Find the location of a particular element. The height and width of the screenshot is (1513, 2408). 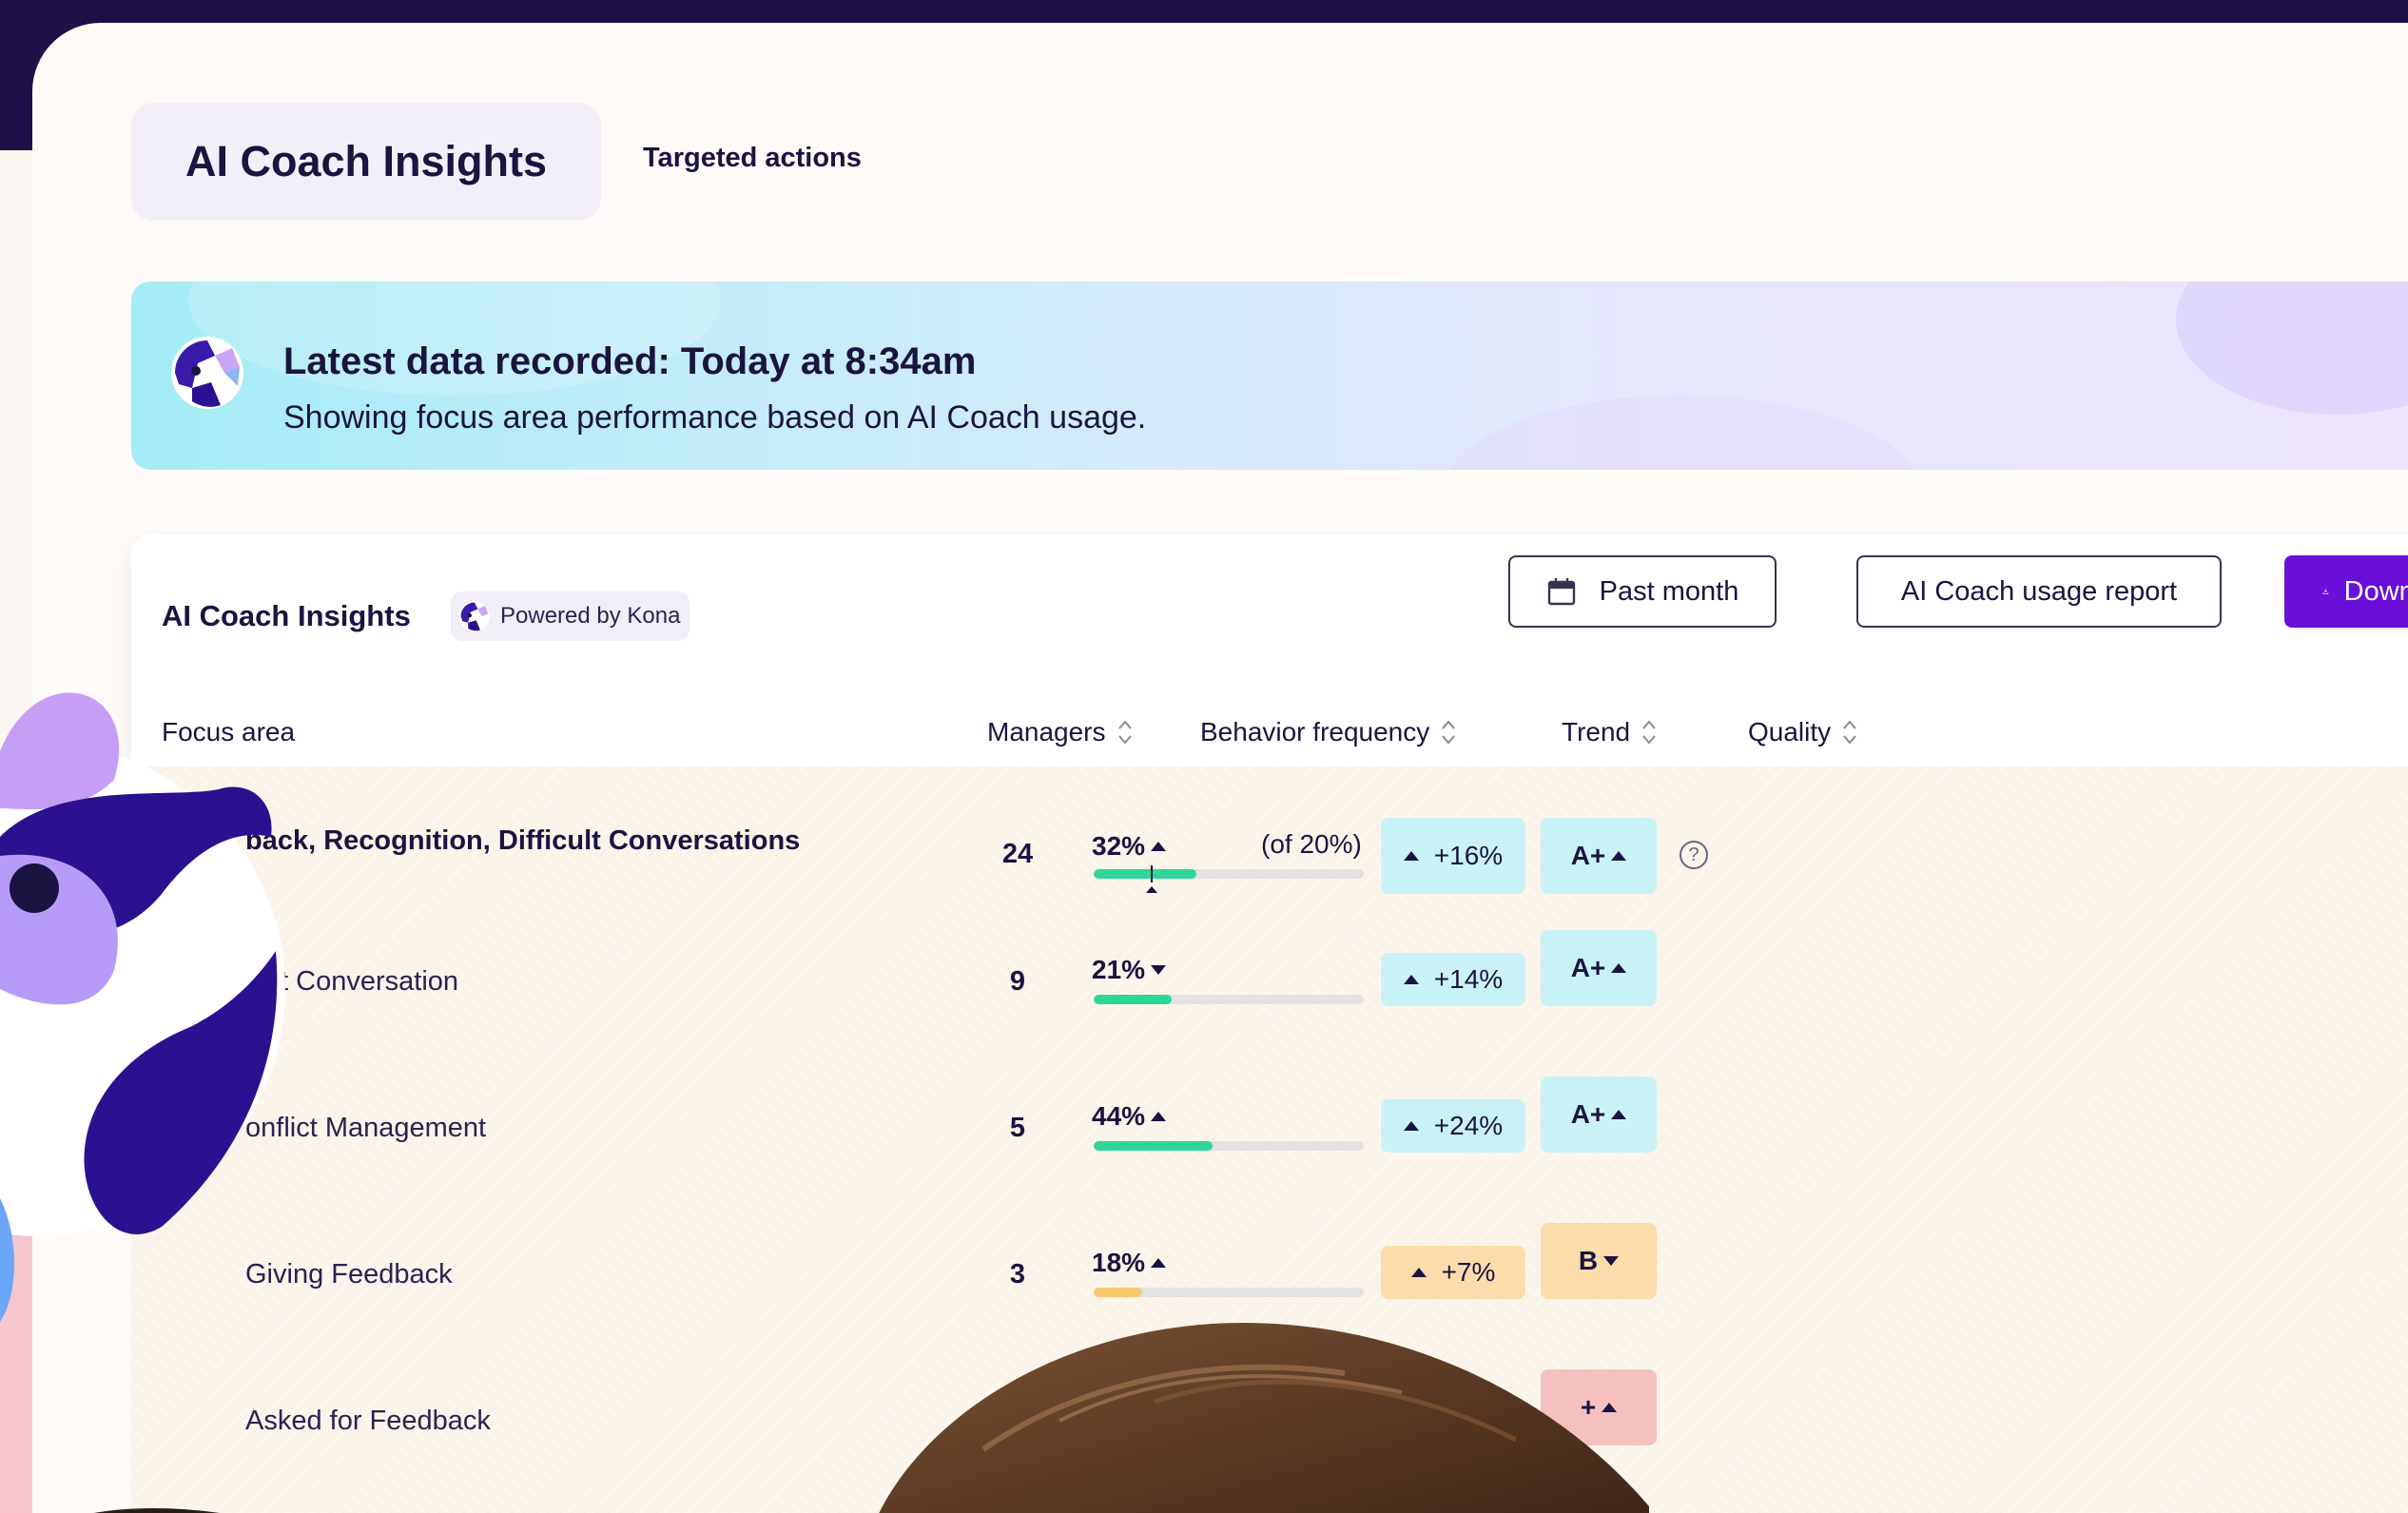

column-header-trend: Trend is located at coordinates (1609, 732).